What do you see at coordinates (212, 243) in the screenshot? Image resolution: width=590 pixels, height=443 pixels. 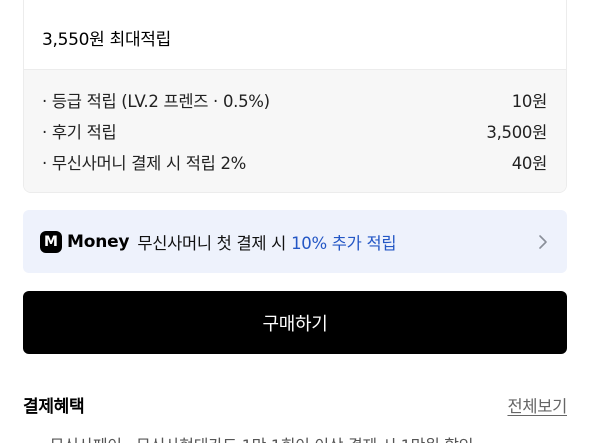 I see `money-banner-text: 무신사머니 첫 결제 시` at bounding box center [212, 243].